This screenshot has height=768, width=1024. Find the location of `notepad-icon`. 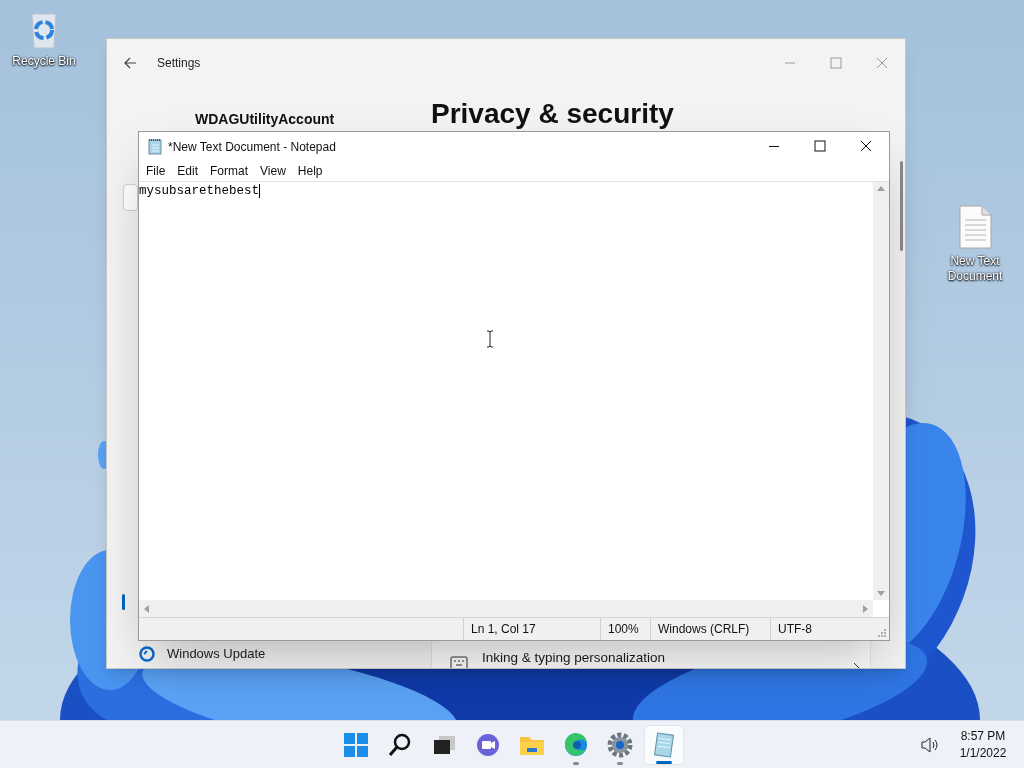

notepad-icon is located at coordinates (155, 146).